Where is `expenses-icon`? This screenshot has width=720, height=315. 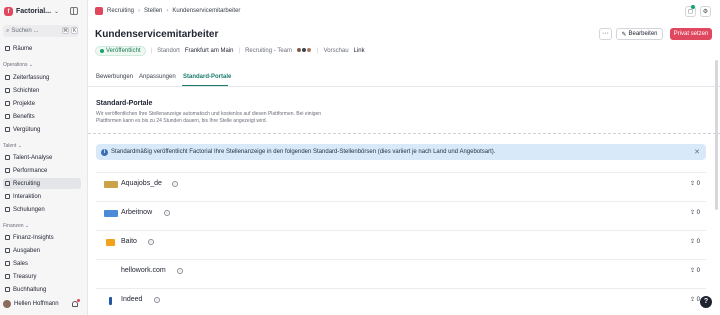 expenses-icon is located at coordinates (7, 250).